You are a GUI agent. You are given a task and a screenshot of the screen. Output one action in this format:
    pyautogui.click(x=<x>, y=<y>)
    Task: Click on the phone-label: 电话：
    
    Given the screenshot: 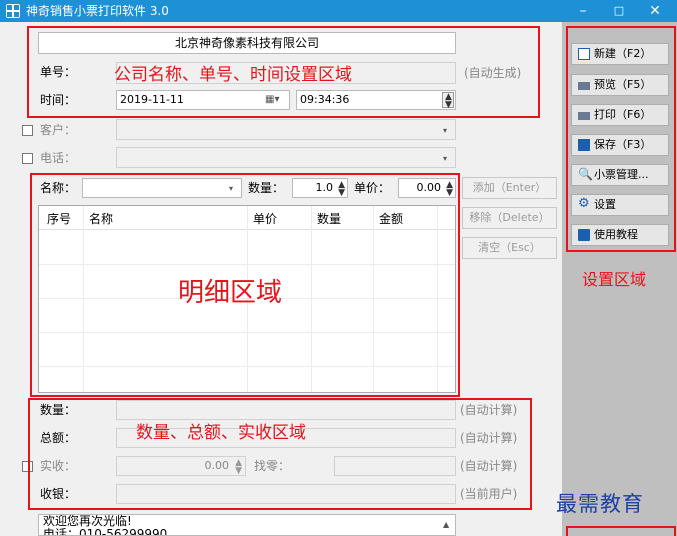 What is the action you would take?
    pyautogui.click(x=58, y=158)
    